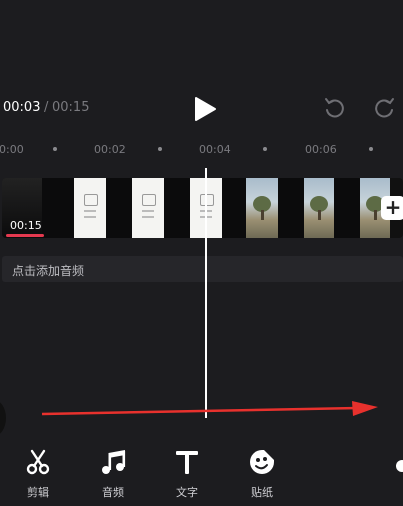 This screenshot has height=506, width=403. What do you see at coordinates (114, 462) in the screenshot?
I see `music-note-icon` at bounding box center [114, 462].